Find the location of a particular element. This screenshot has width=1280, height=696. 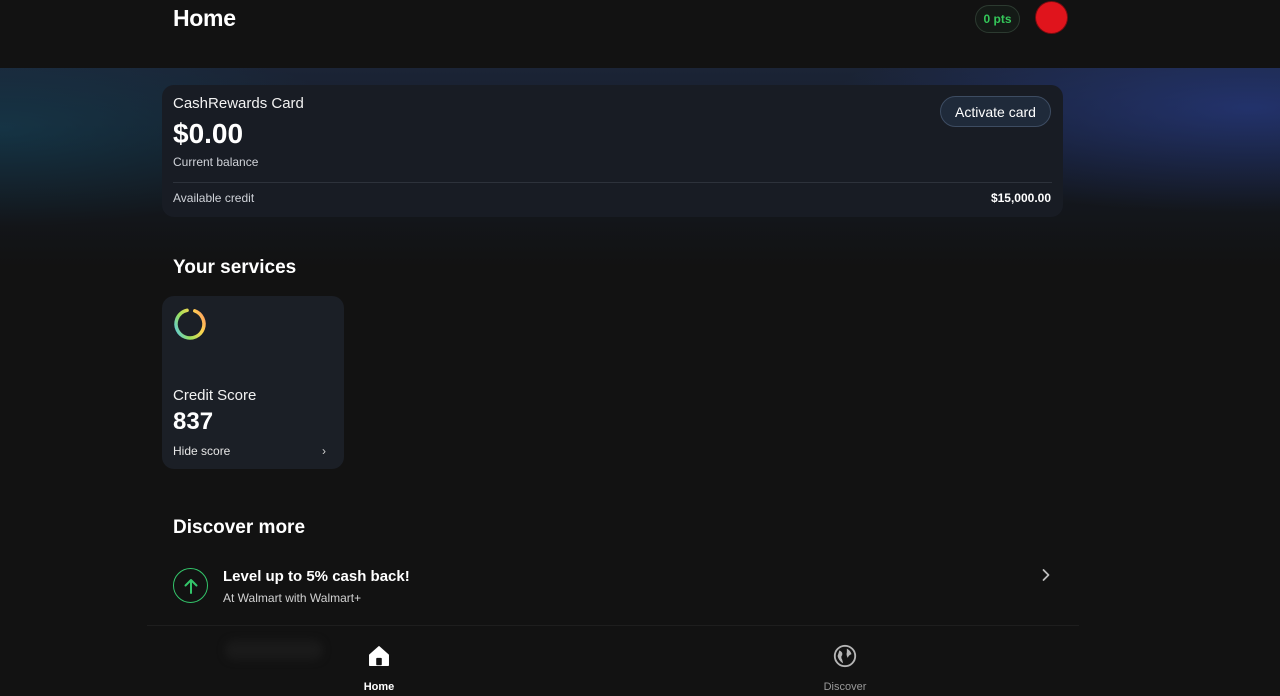

current-balance-value: $0.00 is located at coordinates (208, 133).